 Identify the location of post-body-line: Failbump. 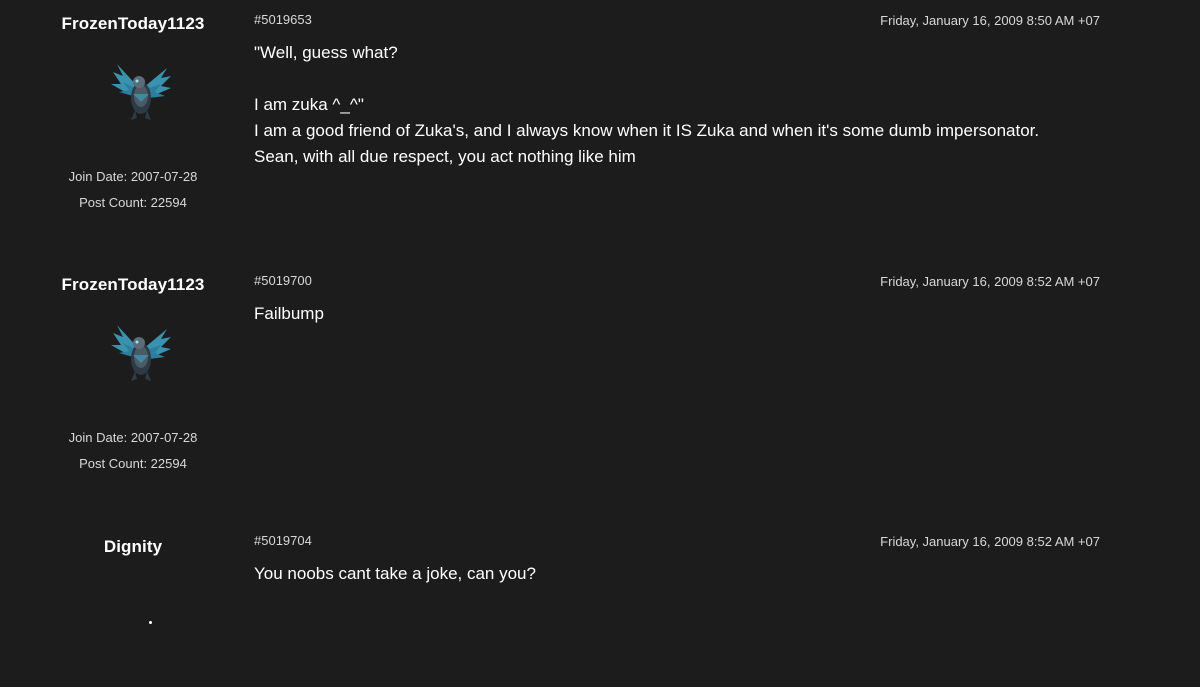
(289, 313).